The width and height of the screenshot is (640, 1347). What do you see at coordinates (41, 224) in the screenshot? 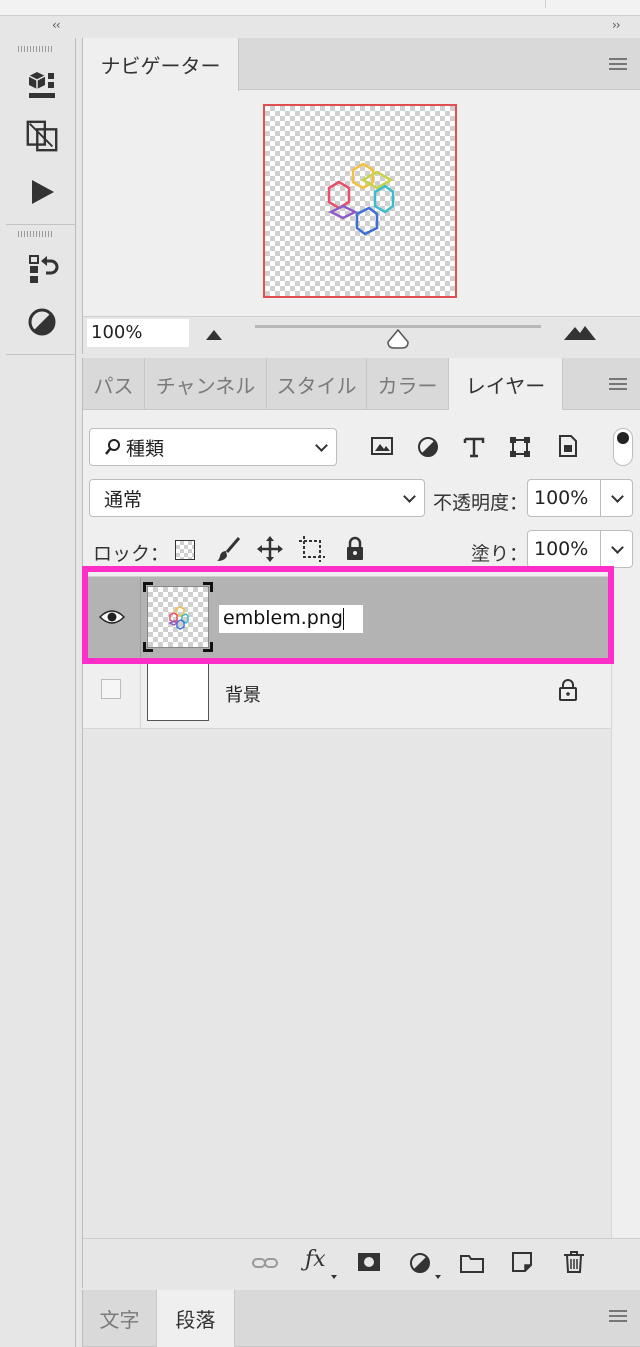
I see `left-divider` at bounding box center [41, 224].